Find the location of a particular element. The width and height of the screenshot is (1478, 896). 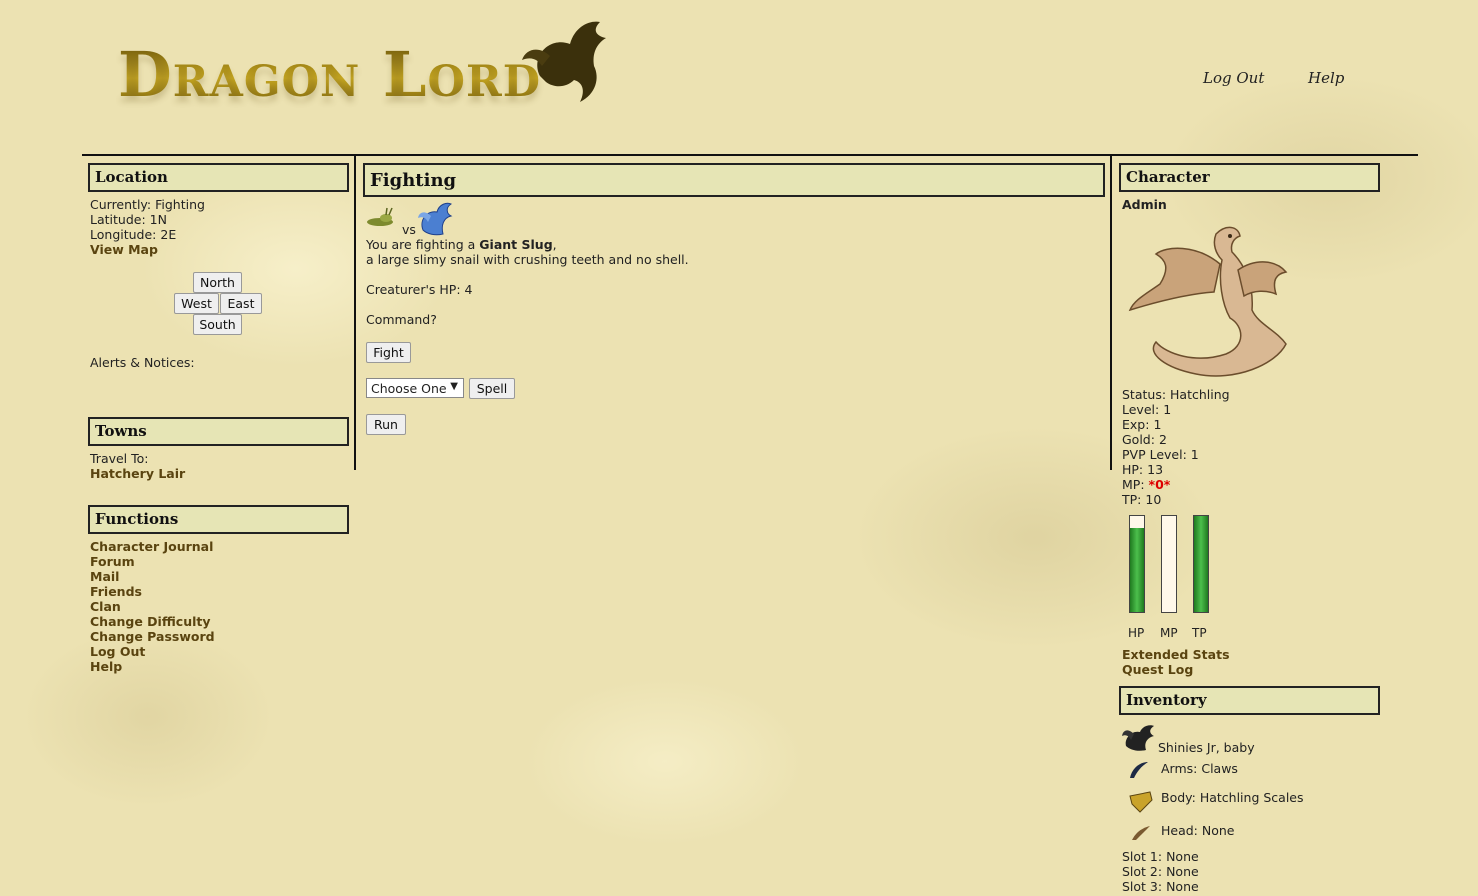

function-link-character-journal: Character Journal is located at coordinates (151, 546).